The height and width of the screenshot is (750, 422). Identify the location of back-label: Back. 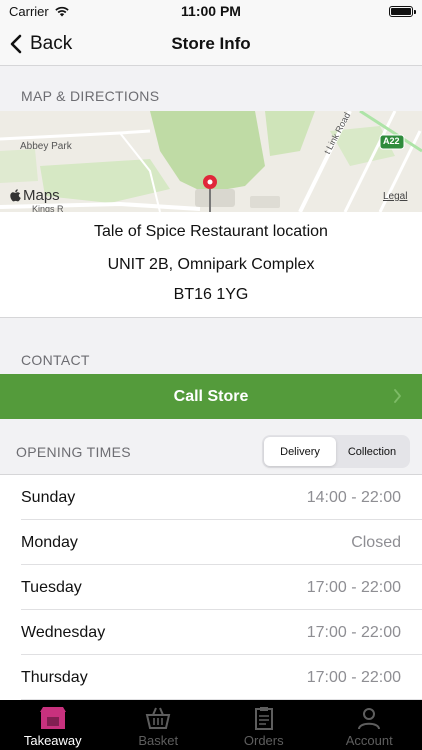
(51, 43).